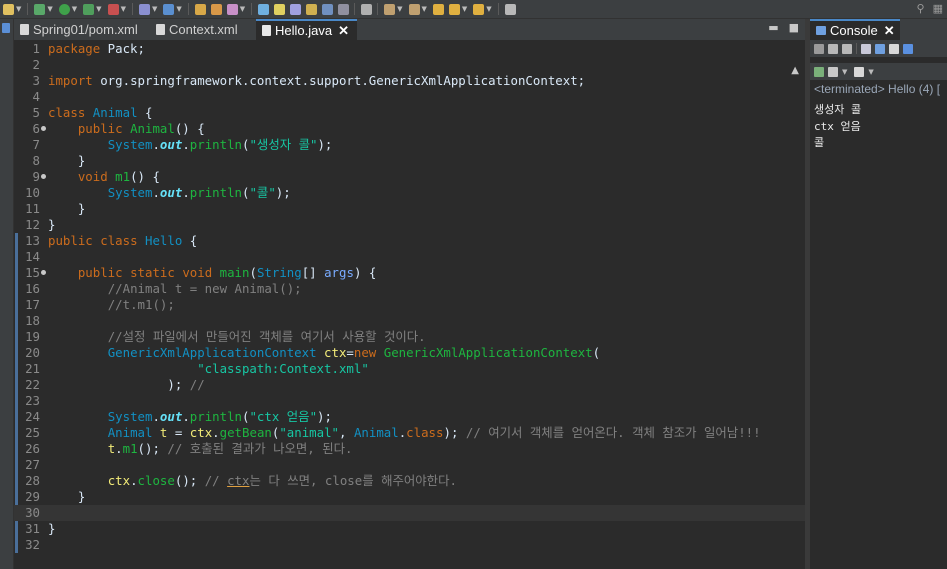  I want to click on back-arrow-icon, so click(454, 9).